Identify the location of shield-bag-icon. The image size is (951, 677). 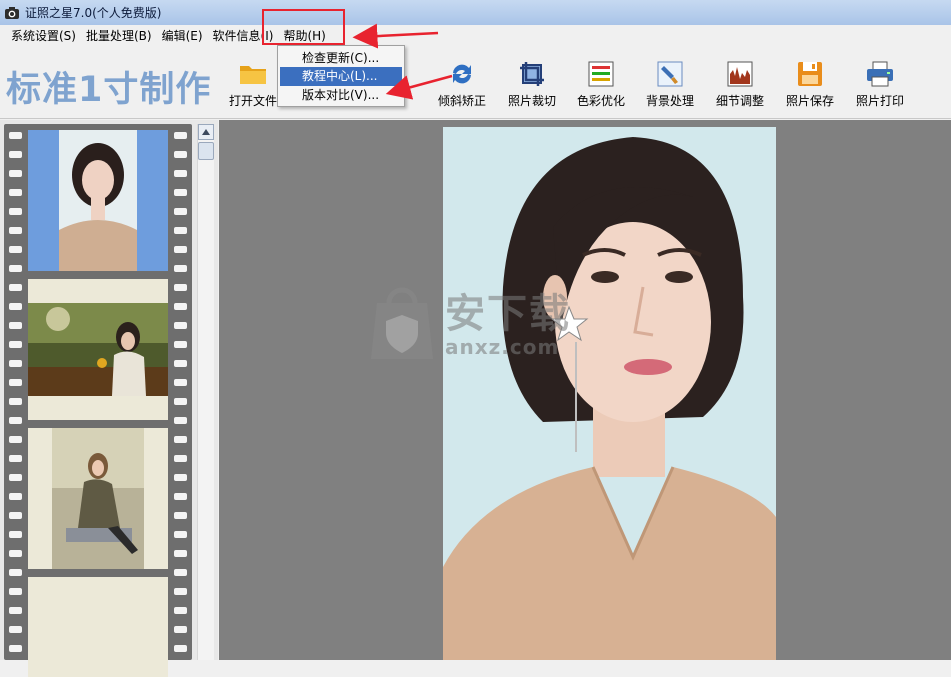
(402, 325).